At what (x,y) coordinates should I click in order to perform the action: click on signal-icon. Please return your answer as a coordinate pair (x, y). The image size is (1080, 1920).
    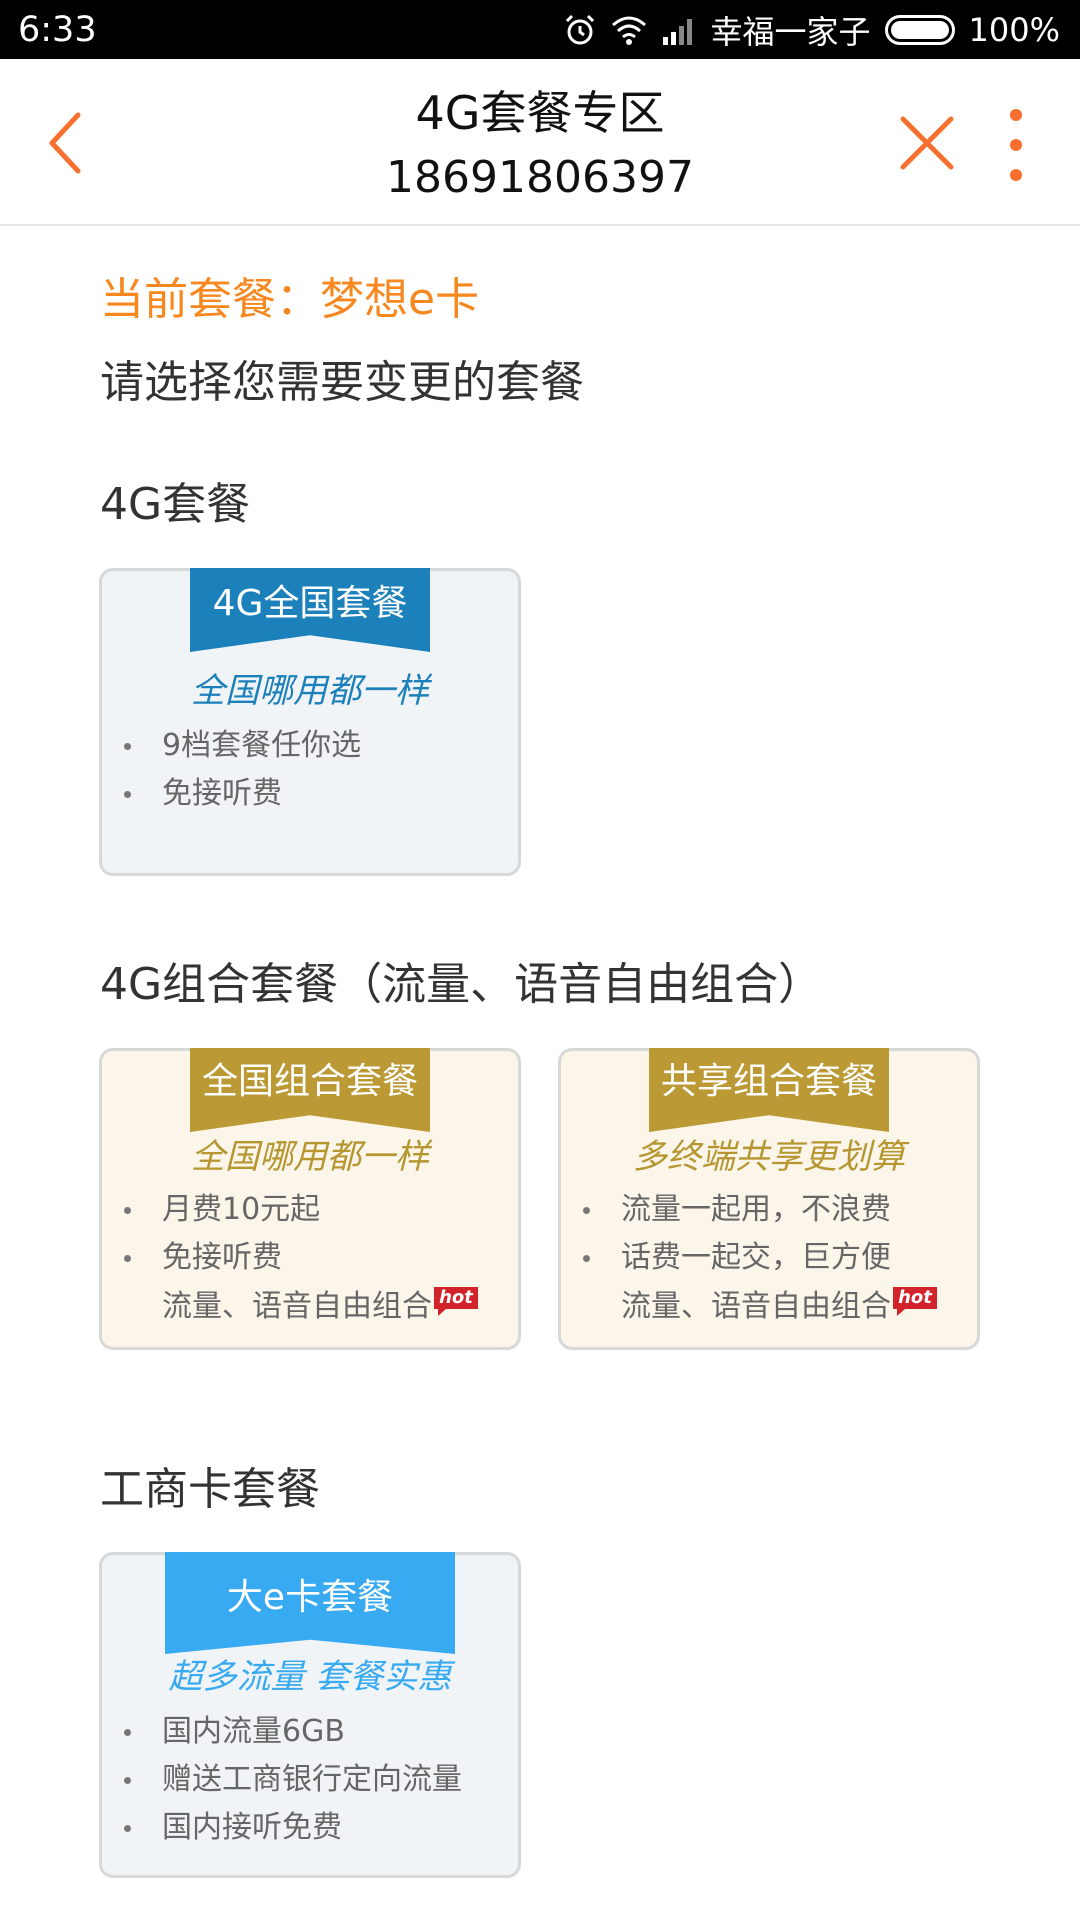
    Looking at the image, I should click on (679, 30).